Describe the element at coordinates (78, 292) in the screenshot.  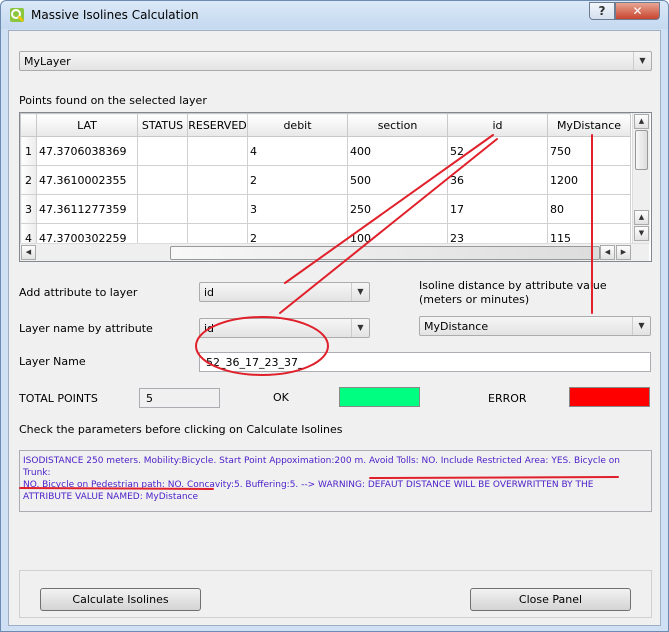
I see `add-attribute-label: Add attribute to layer` at that location.